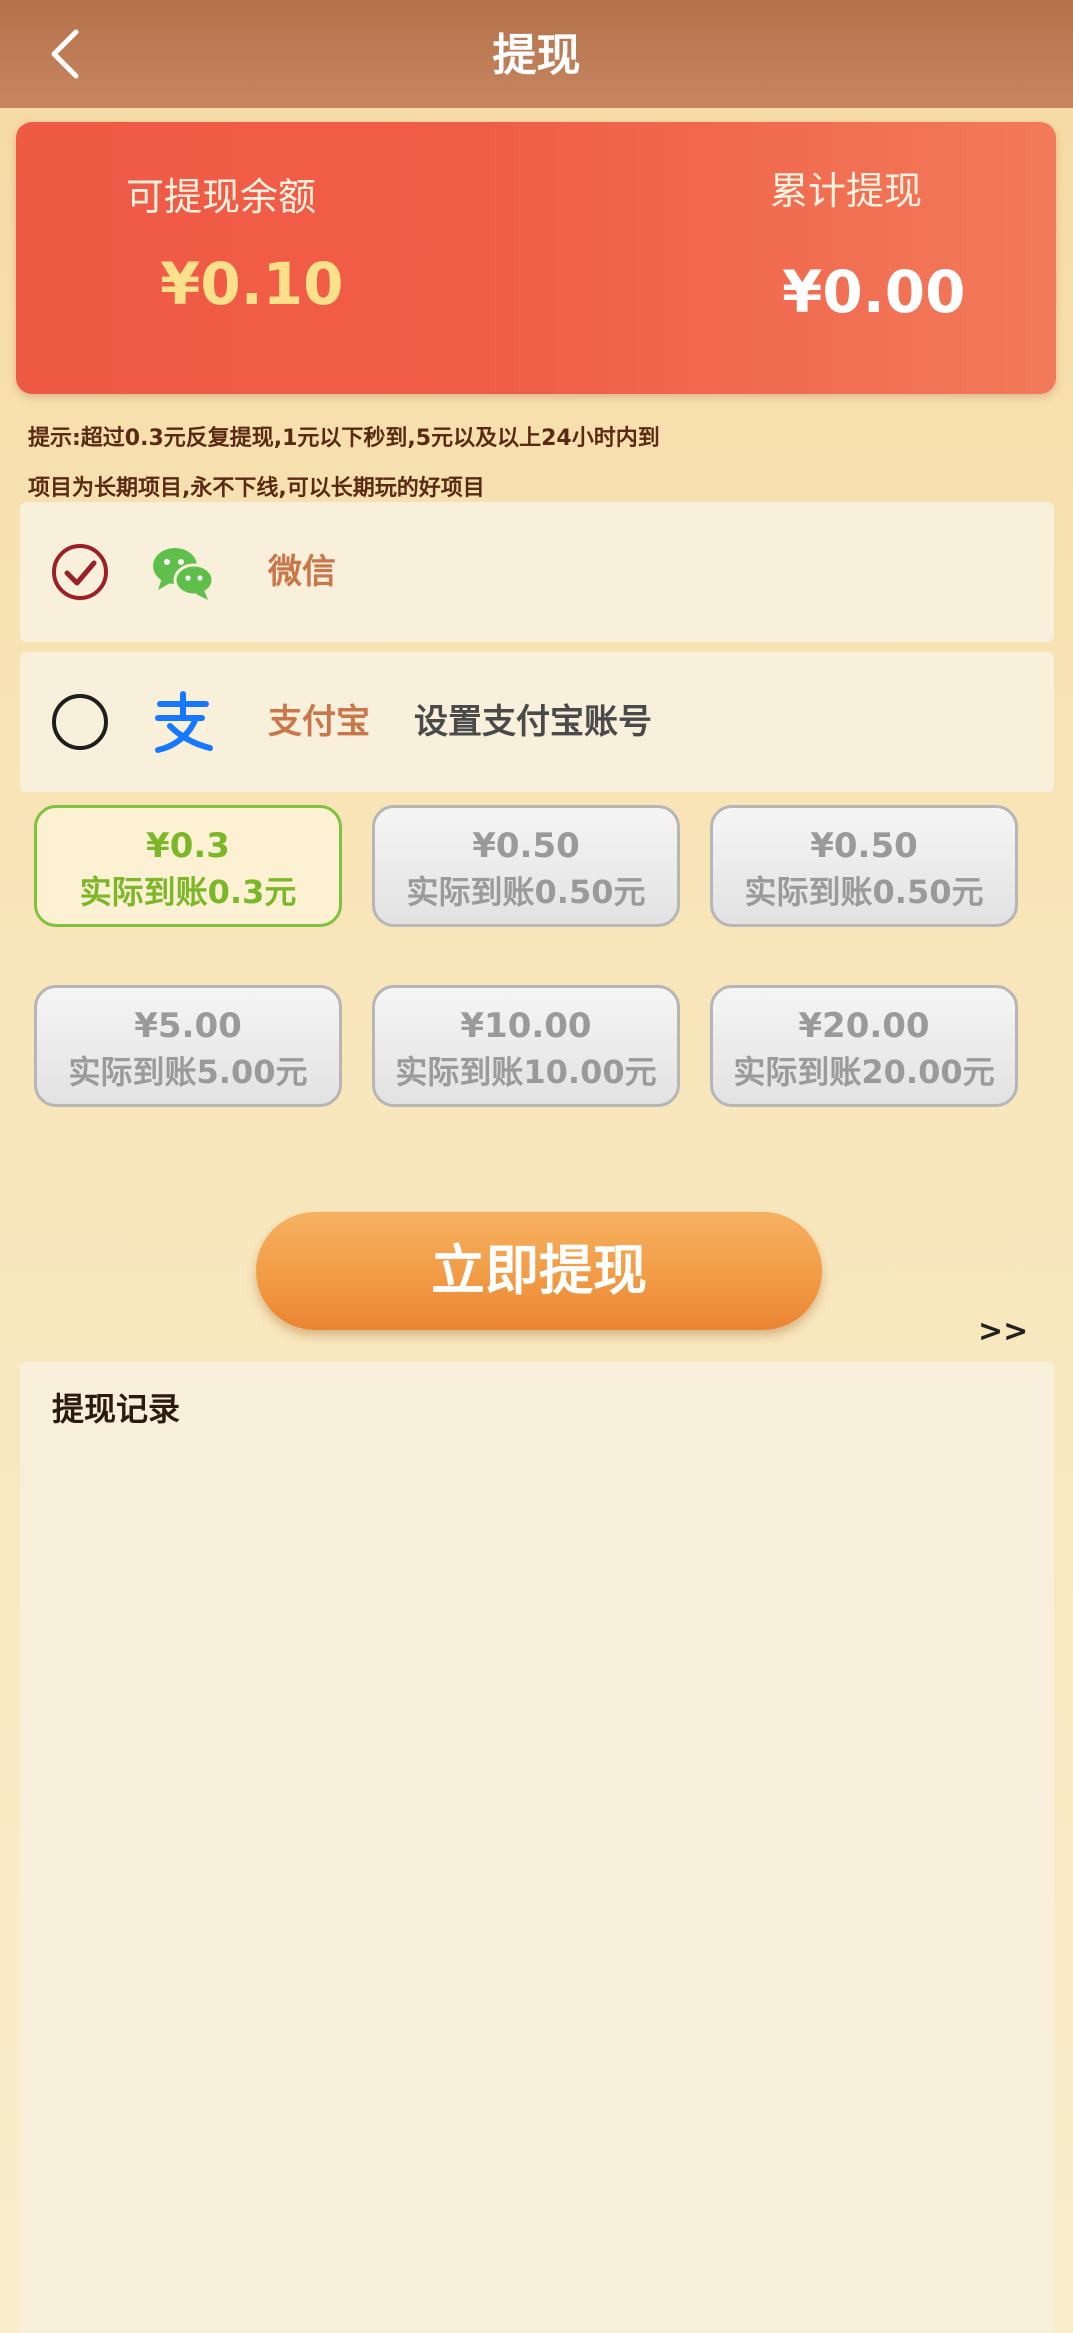 The image size is (1073, 2333). What do you see at coordinates (874, 292) in the screenshot?
I see `total-withdrawn-amount: ¥0.00` at bounding box center [874, 292].